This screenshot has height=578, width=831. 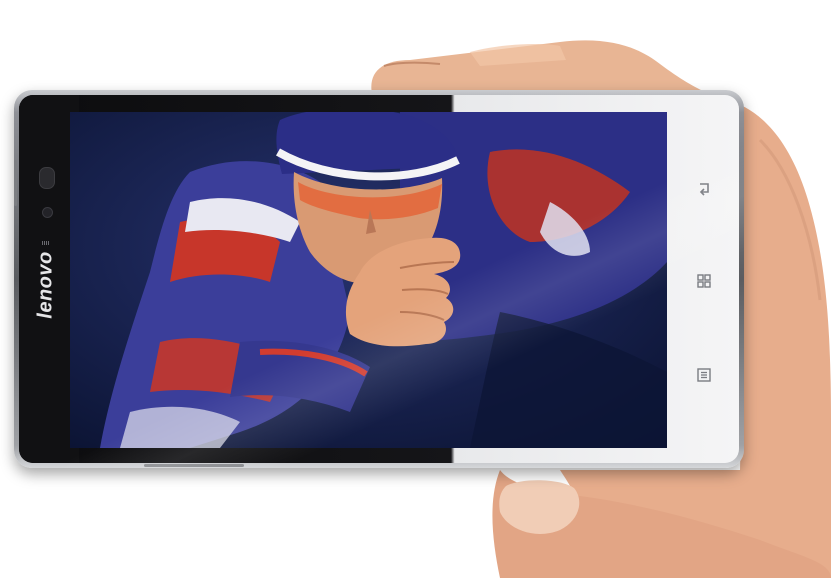 I want to click on brand-logo: lenovo, so click(x=45, y=285).